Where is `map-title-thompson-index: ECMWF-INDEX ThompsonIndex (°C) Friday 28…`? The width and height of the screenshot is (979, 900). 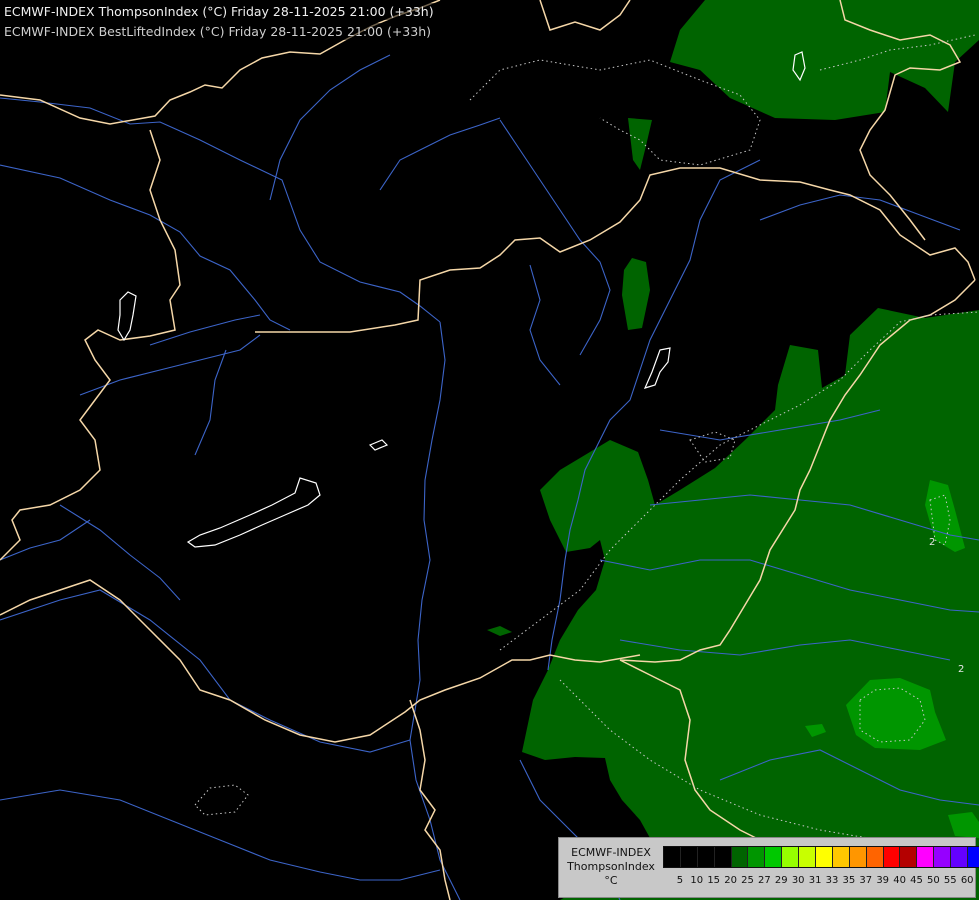 map-title-thompson-index: ECMWF-INDEX ThompsonIndex (°C) Friday 28… is located at coordinates (219, 11).